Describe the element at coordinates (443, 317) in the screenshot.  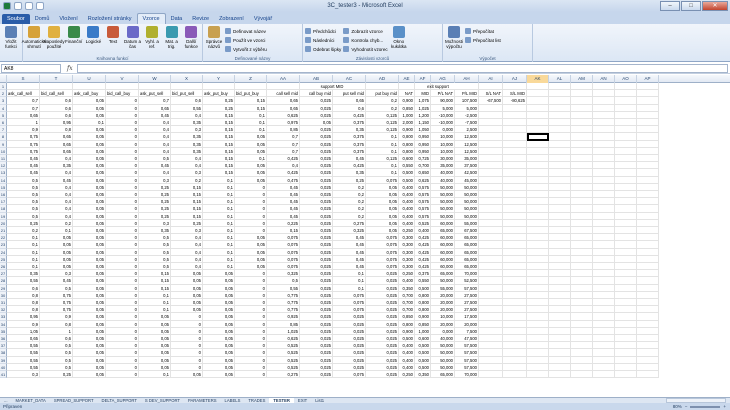
I see `table-cell: 10,000` at that location.